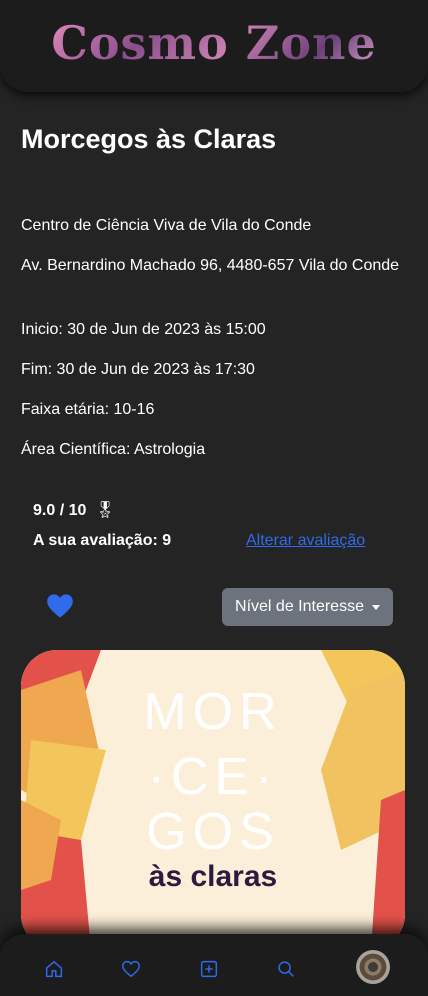  Describe the element at coordinates (143, 329) in the screenshot. I see `event-start: Inicio: 30 de Jun de 2023 às 15:00` at that location.